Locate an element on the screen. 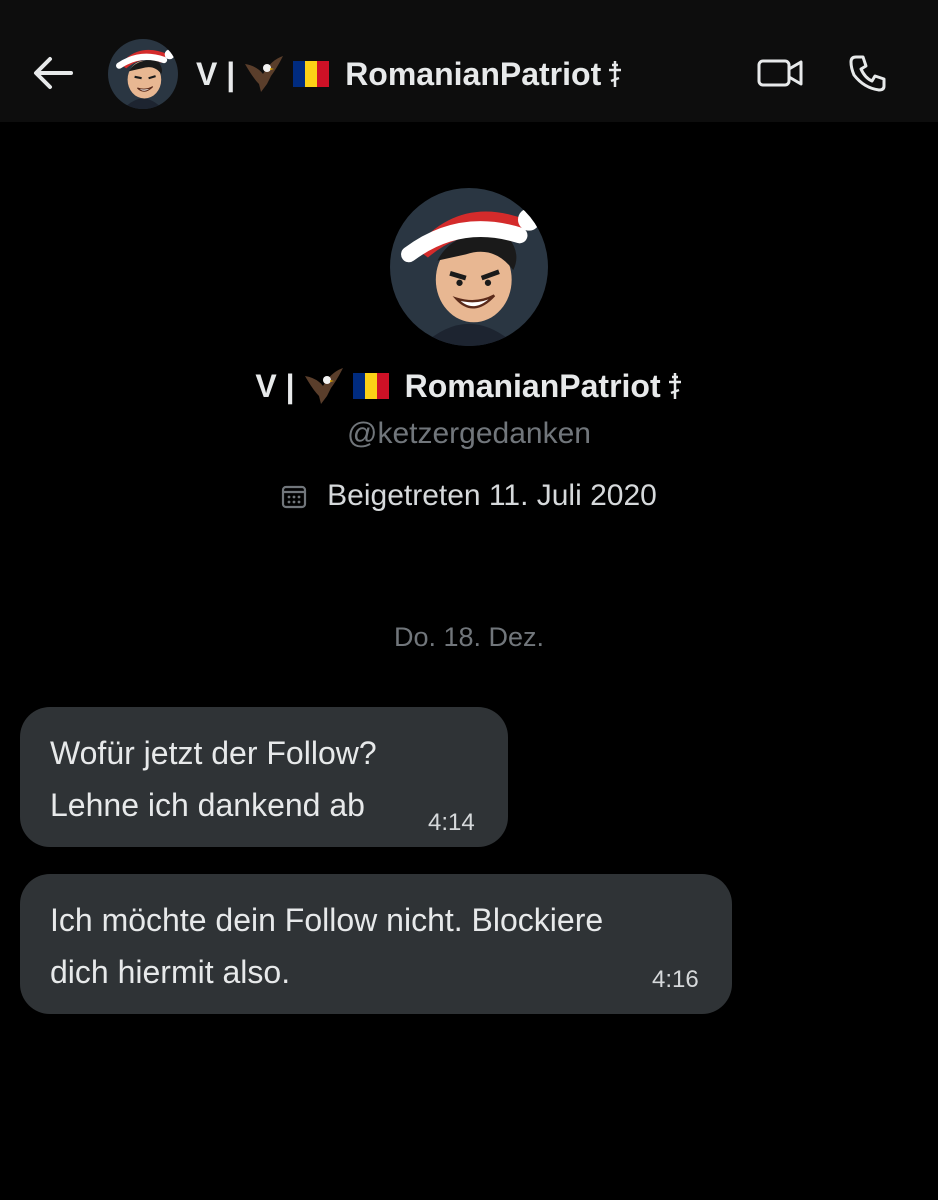 The width and height of the screenshot is (938, 1200). joined-text: Beigetreten 11. Juli 2020 is located at coordinates (492, 495).